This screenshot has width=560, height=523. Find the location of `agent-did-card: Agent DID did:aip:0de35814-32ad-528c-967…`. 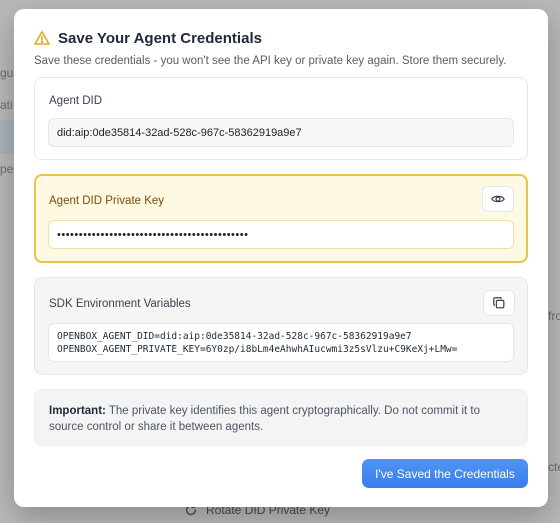

agent-did-card: Agent DID did:aip:0de35814-32ad-528c-967… is located at coordinates (281, 118).